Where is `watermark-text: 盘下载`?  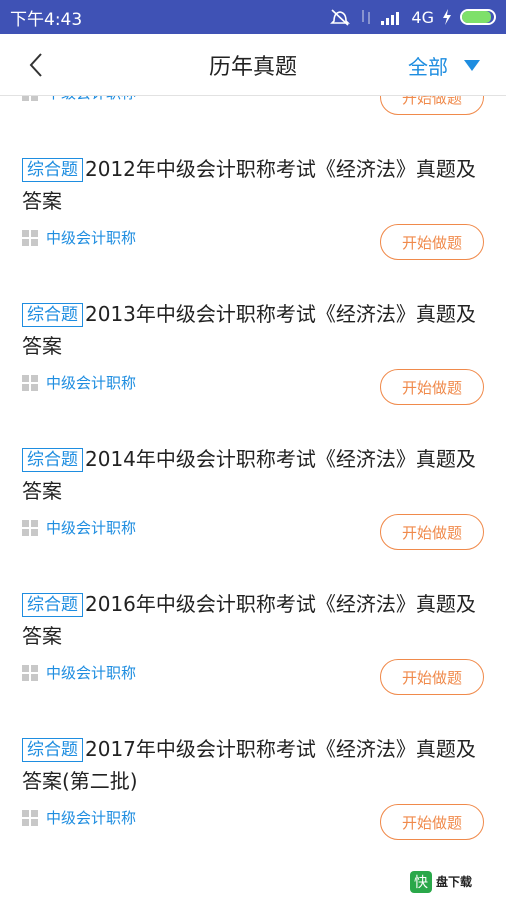 watermark-text: 盘下载 is located at coordinates (454, 882).